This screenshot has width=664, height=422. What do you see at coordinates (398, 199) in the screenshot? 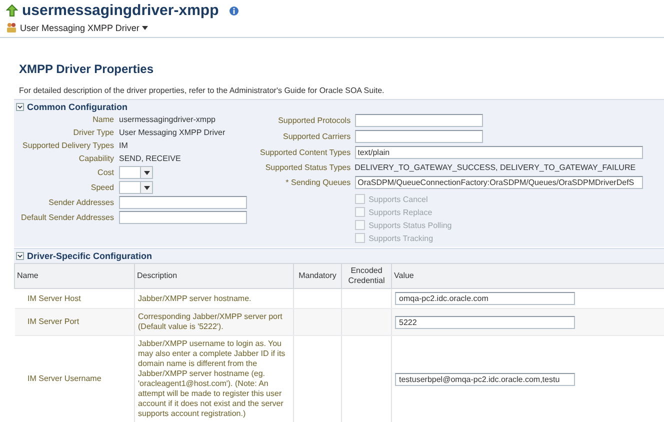
I see `checkbox-label: Supports Cancel` at bounding box center [398, 199].